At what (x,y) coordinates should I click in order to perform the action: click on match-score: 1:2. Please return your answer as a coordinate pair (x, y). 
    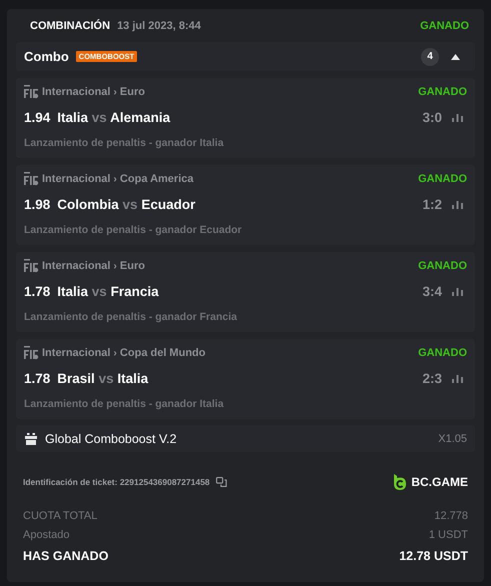
    Looking at the image, I should click on (432, 204).